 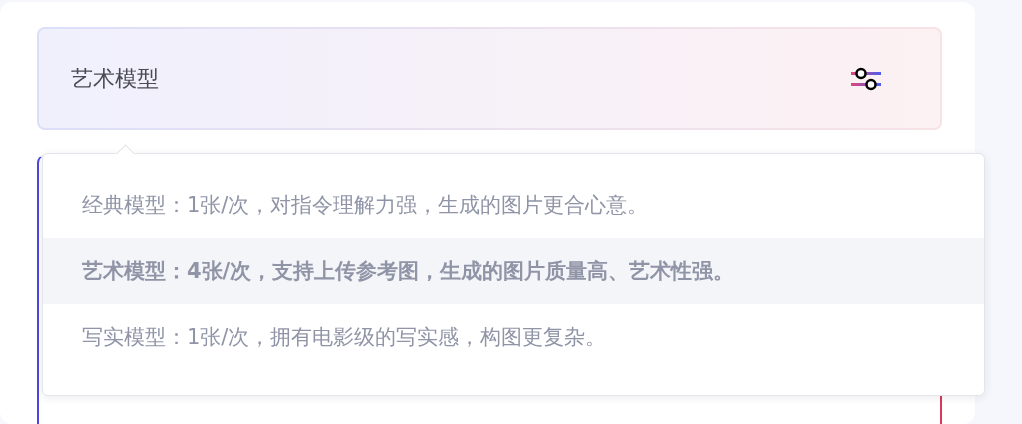 What do you see at coordinates (513, 271) in the screenshot?
I see `dropdown-option: 艺术模型：4张/次，支持上传参考图，生成的图片质量高、艺术性强。` at bounding box center [513, 271].